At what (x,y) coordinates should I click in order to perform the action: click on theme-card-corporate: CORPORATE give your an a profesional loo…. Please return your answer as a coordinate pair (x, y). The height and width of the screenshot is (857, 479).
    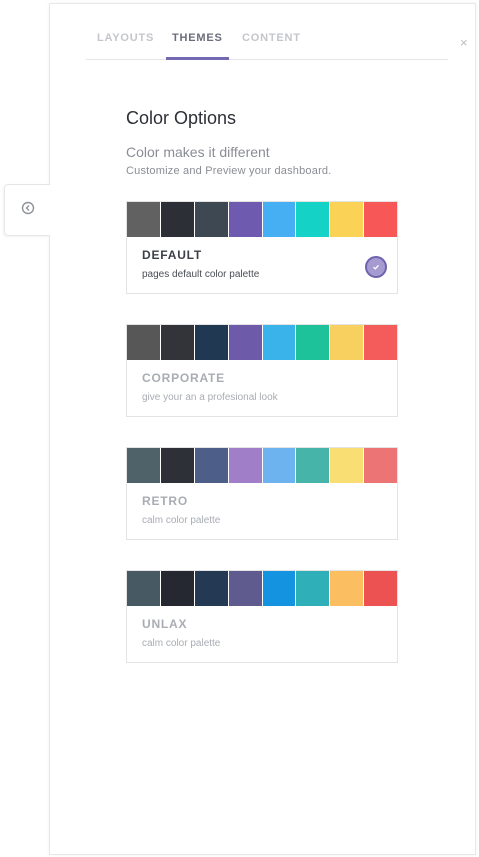
    Looking at the image, I should click on (262, 370).